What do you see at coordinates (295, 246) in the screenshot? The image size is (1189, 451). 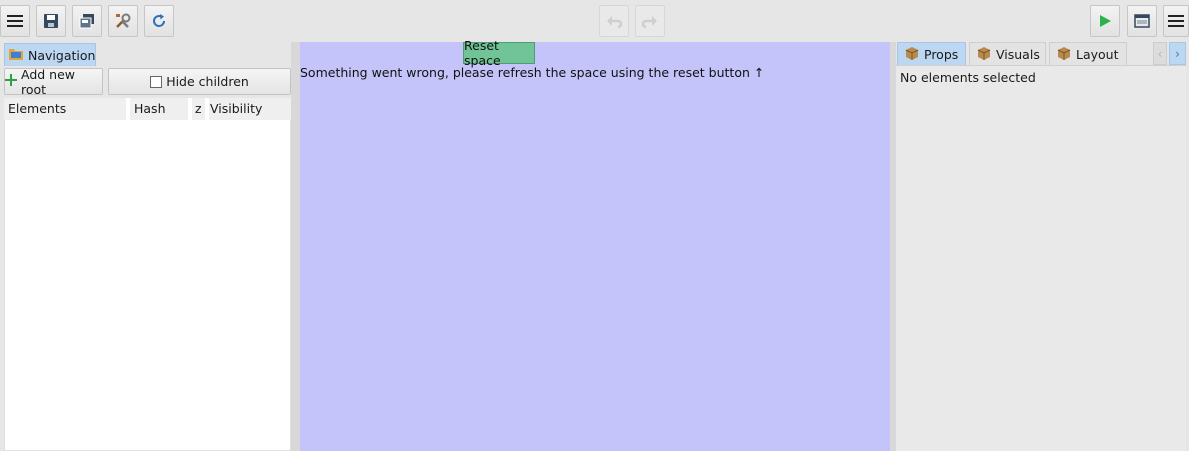 I see `left-splitter` at bounding box center [295, 246].